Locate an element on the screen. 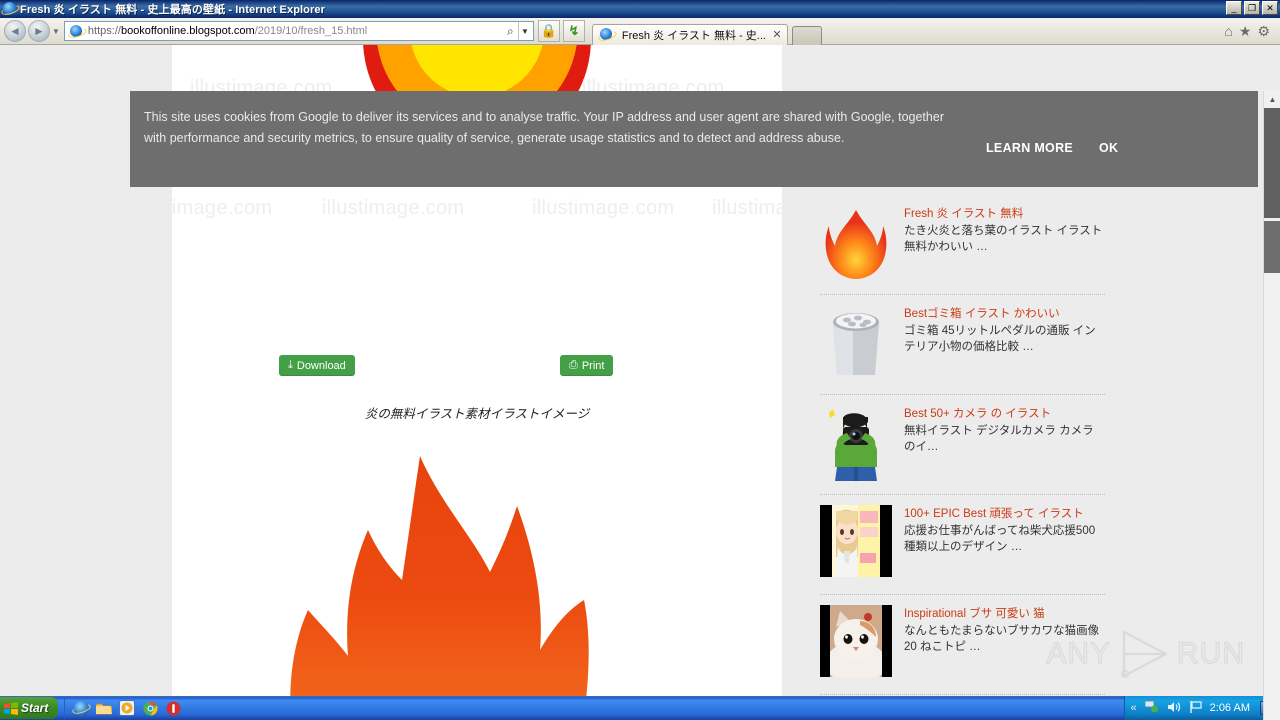  system-tray: « 2:06 AM is located at coordinates (1201, 708).